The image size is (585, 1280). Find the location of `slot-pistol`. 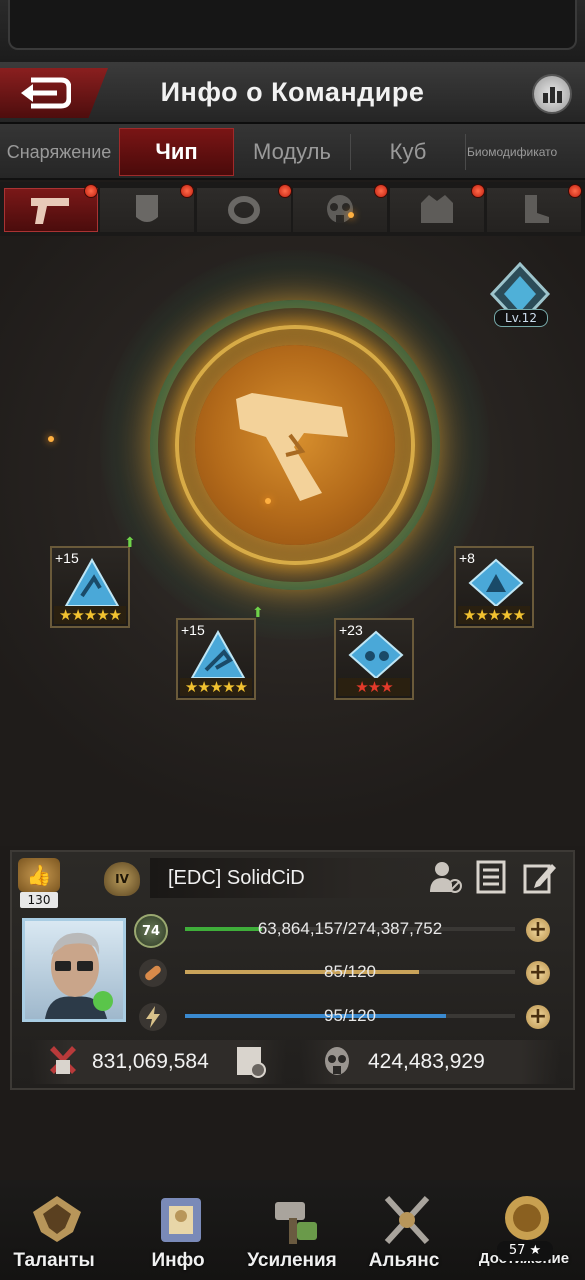

slot-pistol is located at coordinates (51, 210).